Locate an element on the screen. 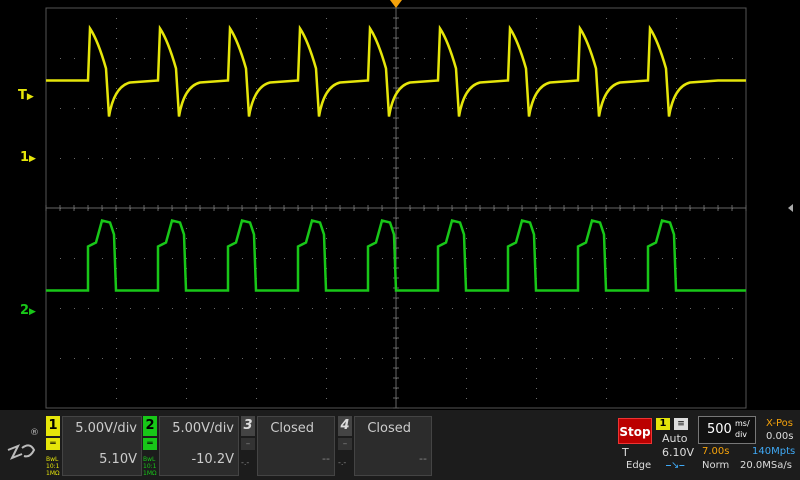 This screenshot has height=480, width=800. channel-3-box: 3 – -.- Closed -- is located at coordinates (288, 446).